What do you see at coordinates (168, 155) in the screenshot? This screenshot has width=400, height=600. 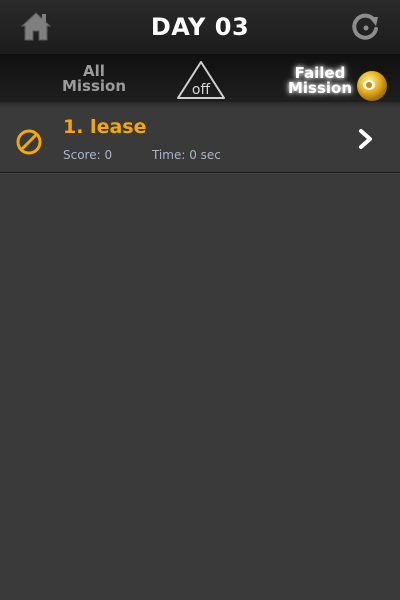 I see `time-label: Time:` at bounding box center [168, 155].